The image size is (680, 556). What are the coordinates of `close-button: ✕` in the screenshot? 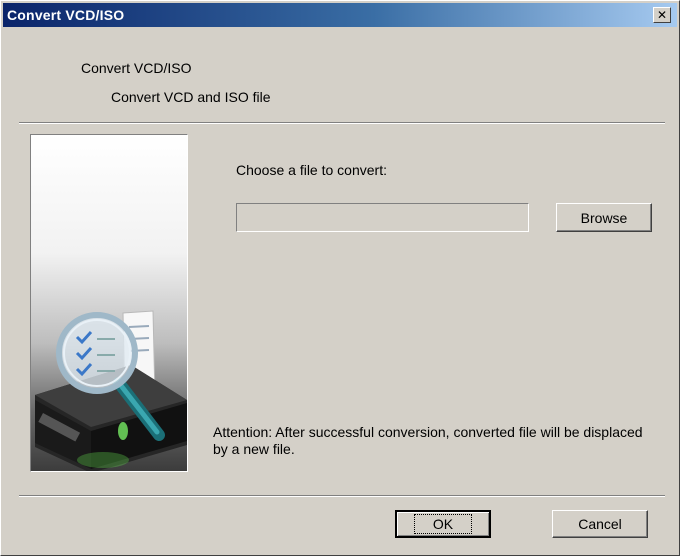 It's located at (662, 15).